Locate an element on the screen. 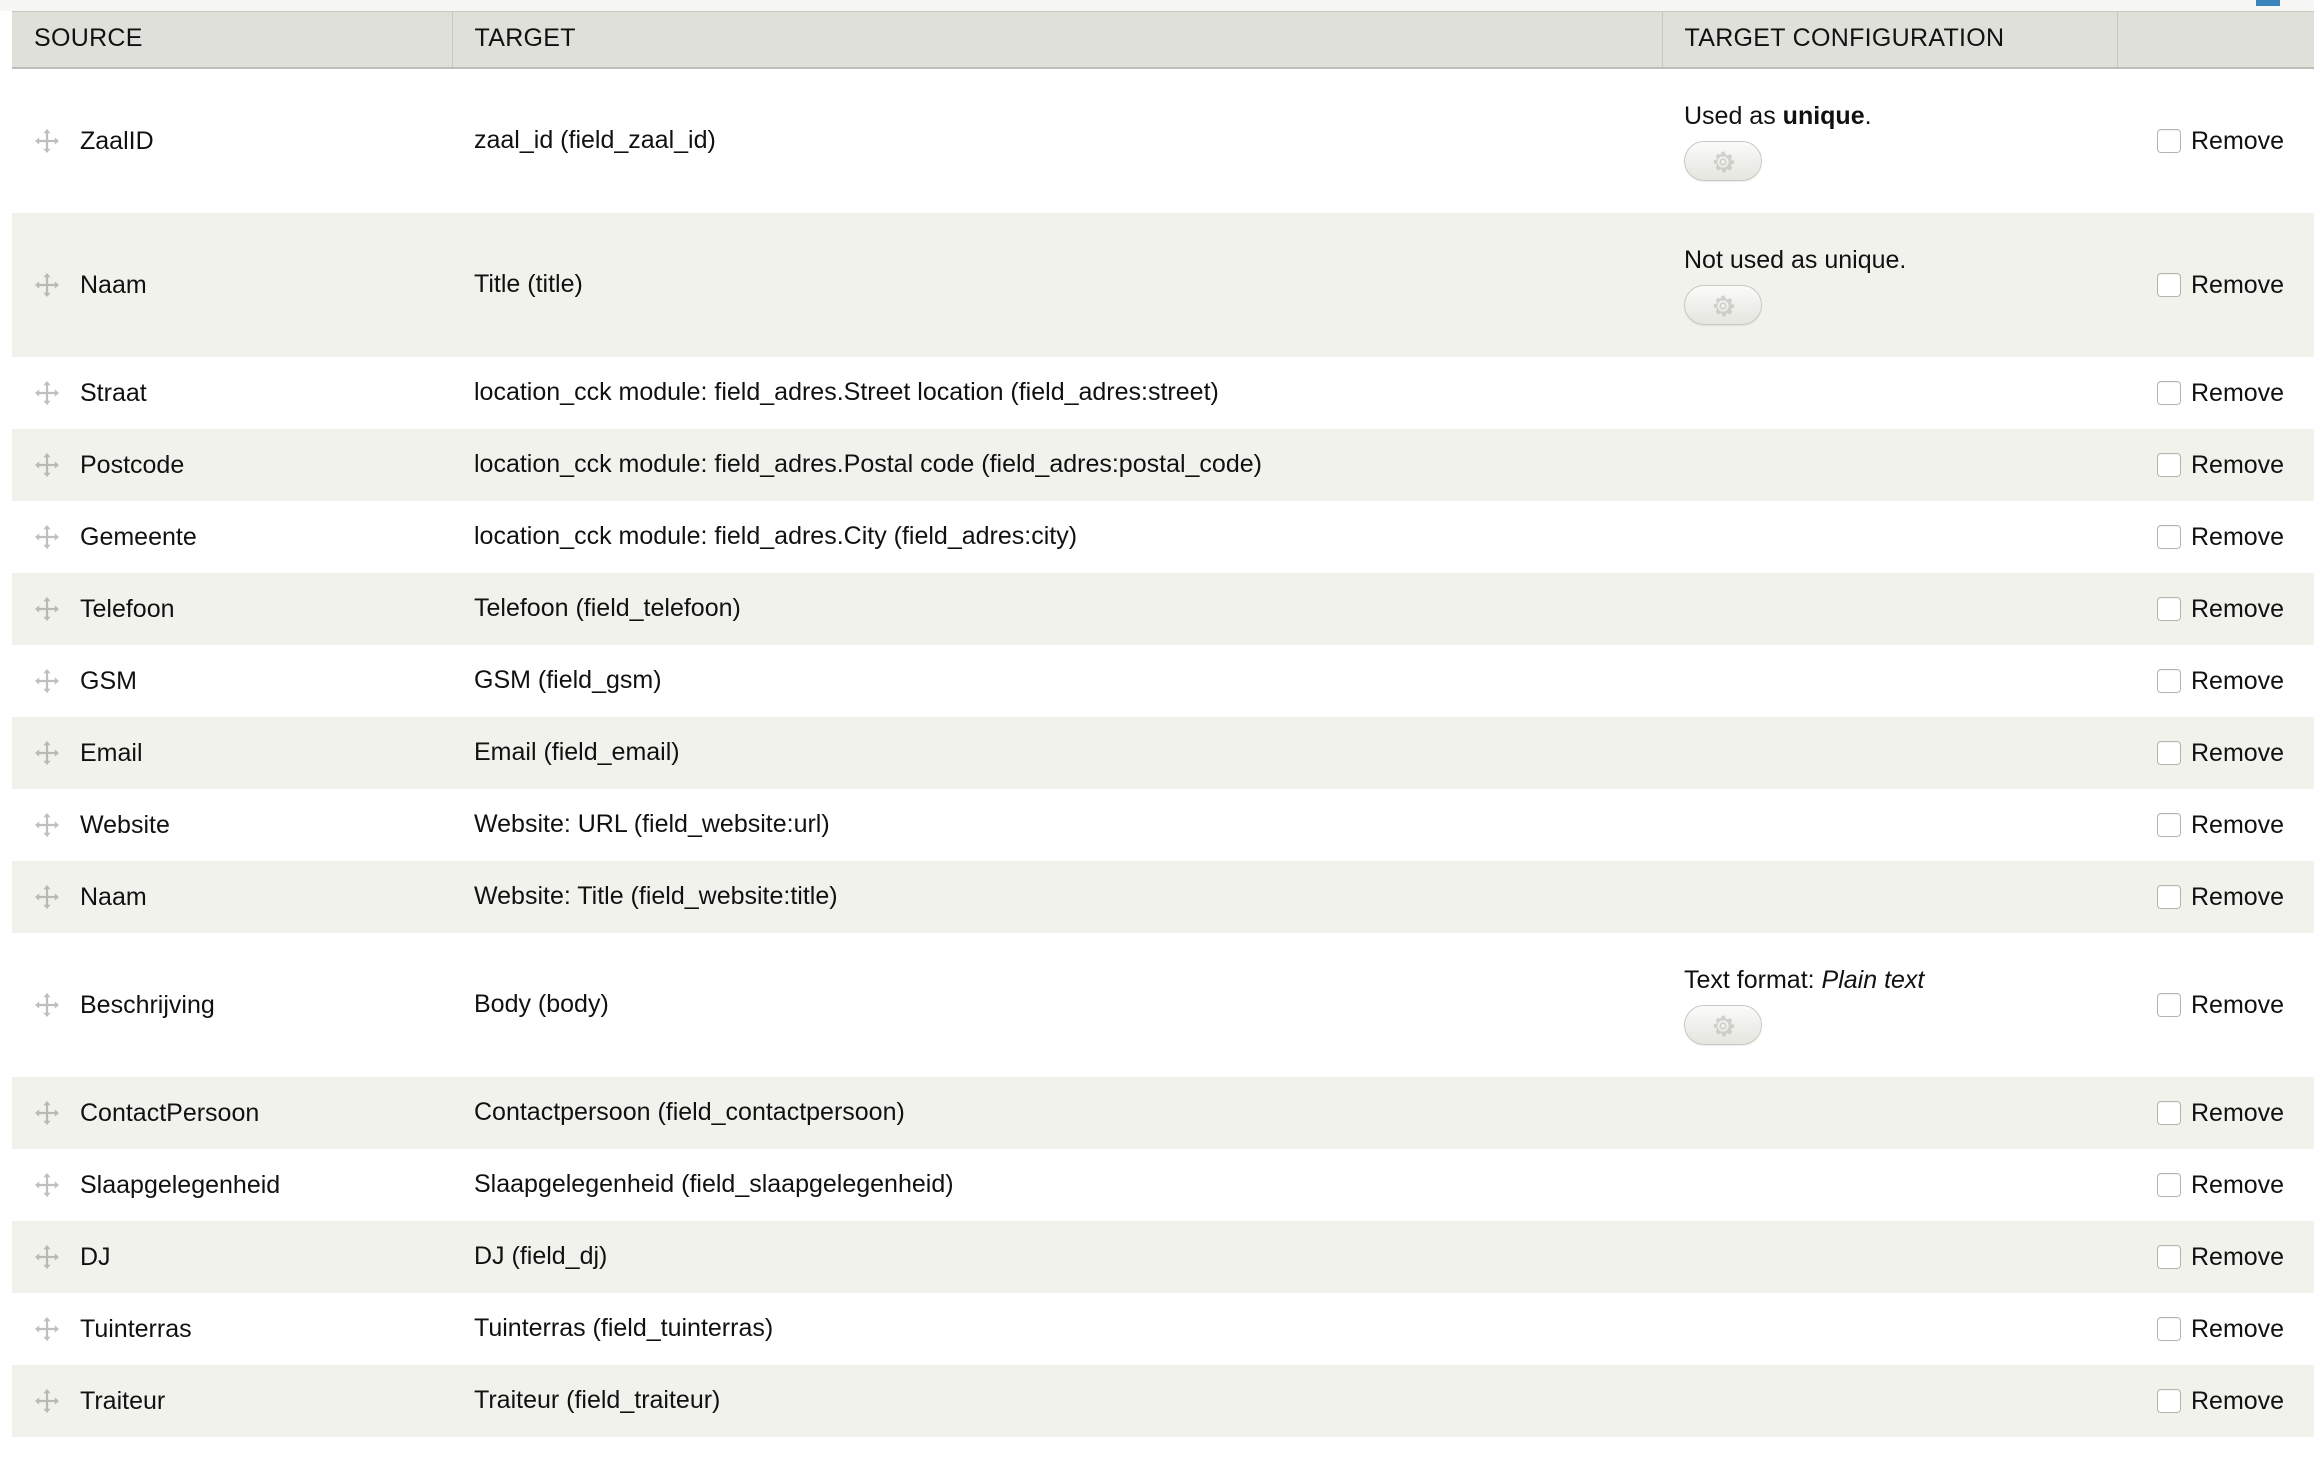  source-label: ContactPersoon is located at coordinates (170, 1112).